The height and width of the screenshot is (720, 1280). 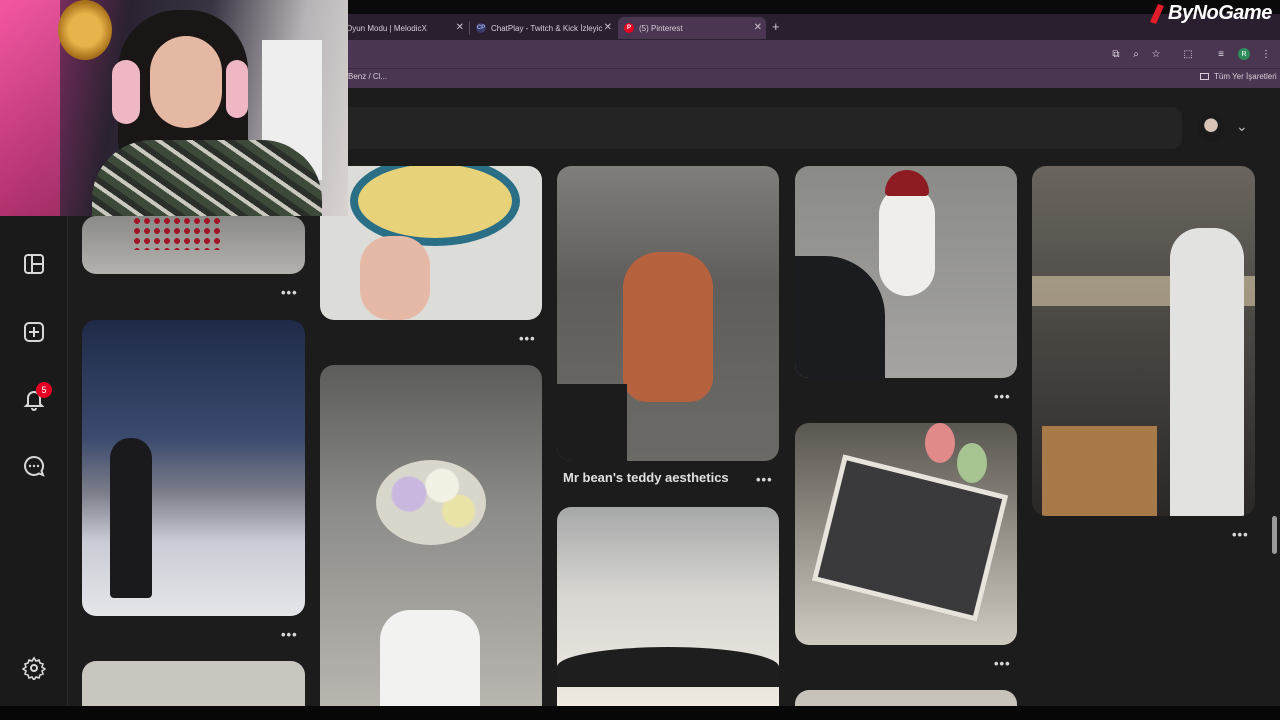 I want to click on cast-icon: ⧉, so click(x=1116, y=54).